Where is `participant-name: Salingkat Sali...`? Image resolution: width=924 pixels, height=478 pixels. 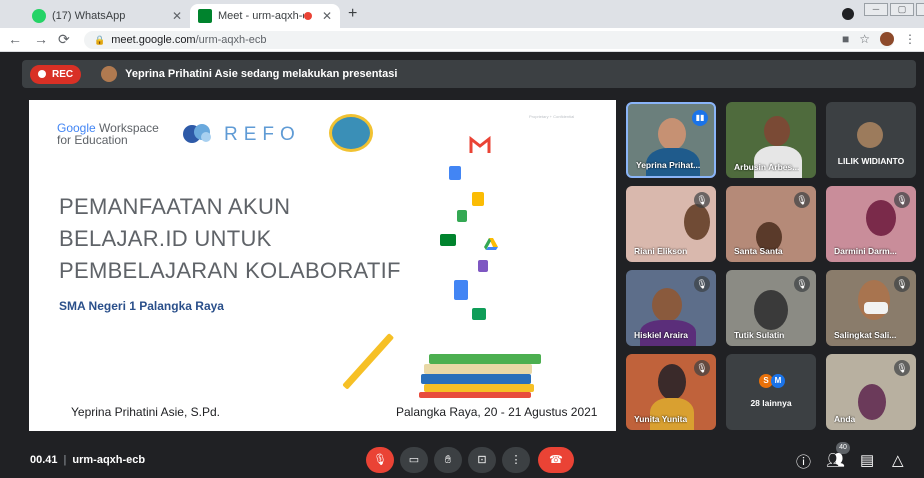 participant-name: Salingkat Sali... is located at coordinates (865, 335).